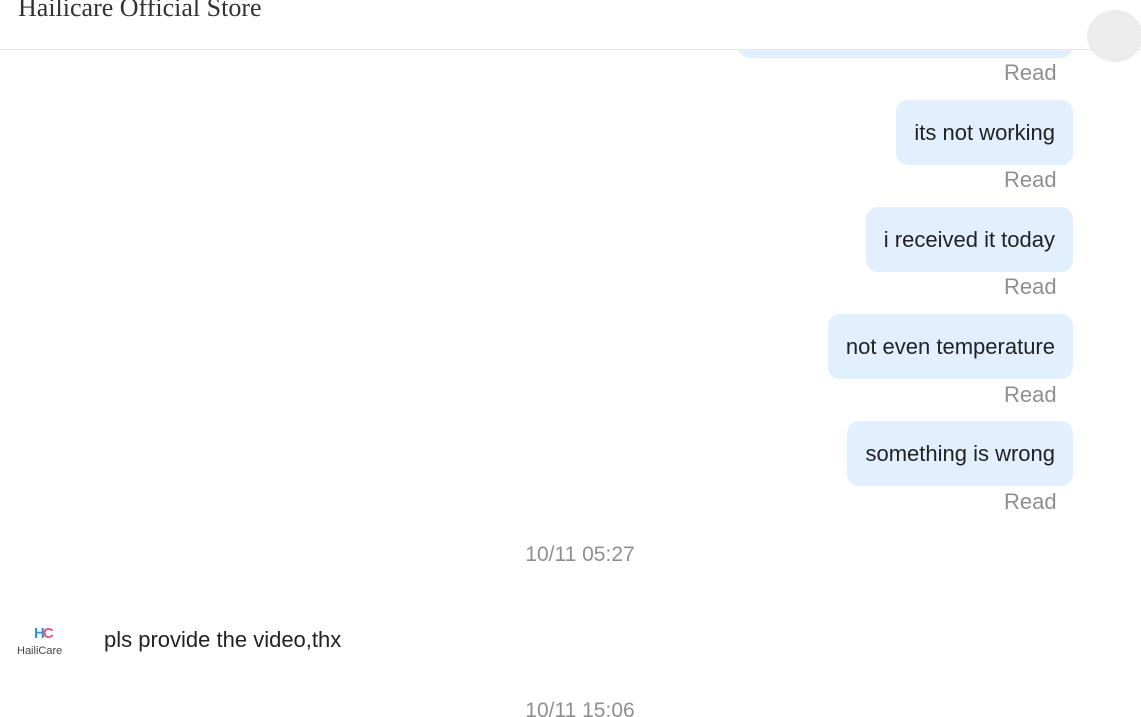  I want to click on outgoing-message: something is wrong, so click(960, 453).